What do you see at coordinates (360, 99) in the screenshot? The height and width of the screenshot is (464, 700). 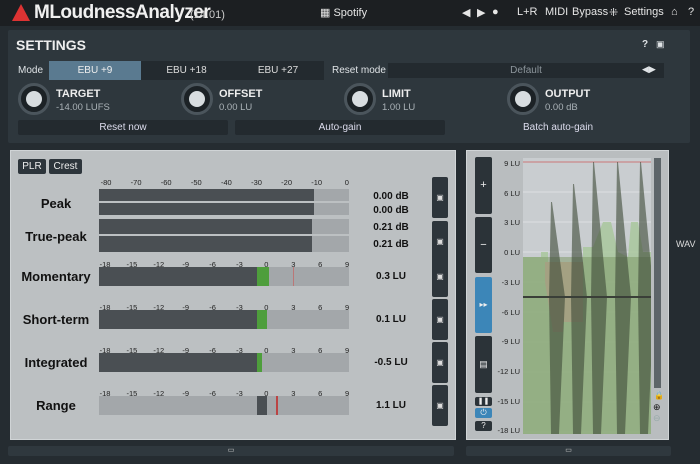 I see `limit-knob` at bounding box center [360, 99].